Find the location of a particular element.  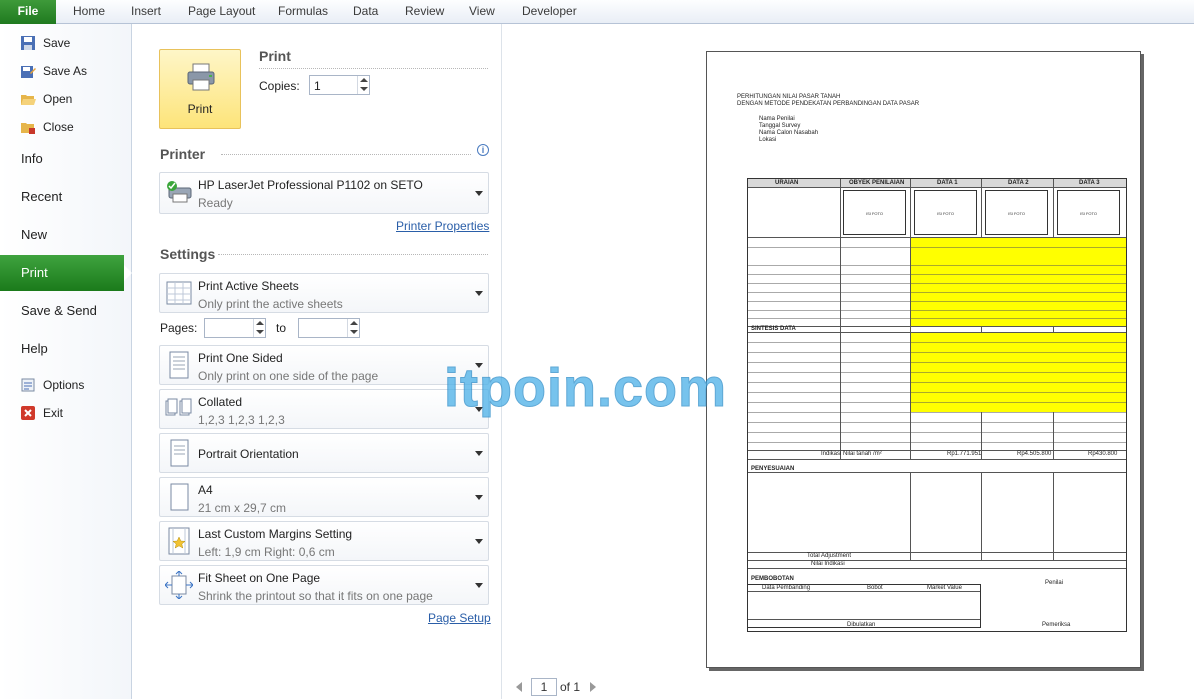

copies-stepper: 1 is located at coordinates (339, 85).